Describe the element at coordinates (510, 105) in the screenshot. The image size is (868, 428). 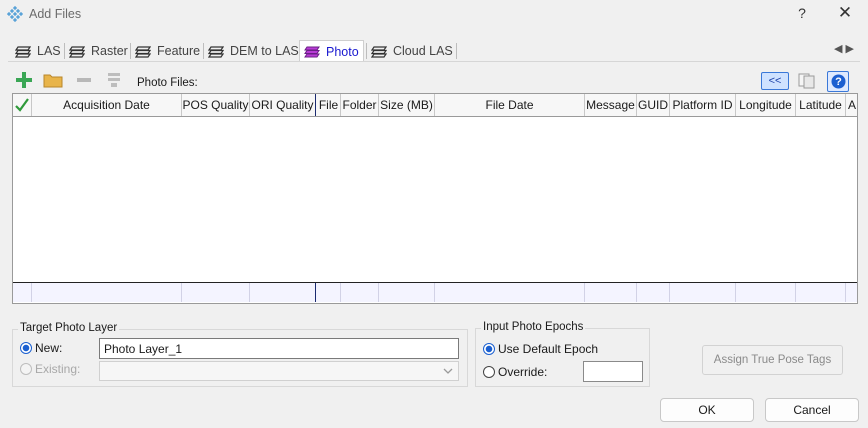
I see `column-header-file-date: File Date` at that location.